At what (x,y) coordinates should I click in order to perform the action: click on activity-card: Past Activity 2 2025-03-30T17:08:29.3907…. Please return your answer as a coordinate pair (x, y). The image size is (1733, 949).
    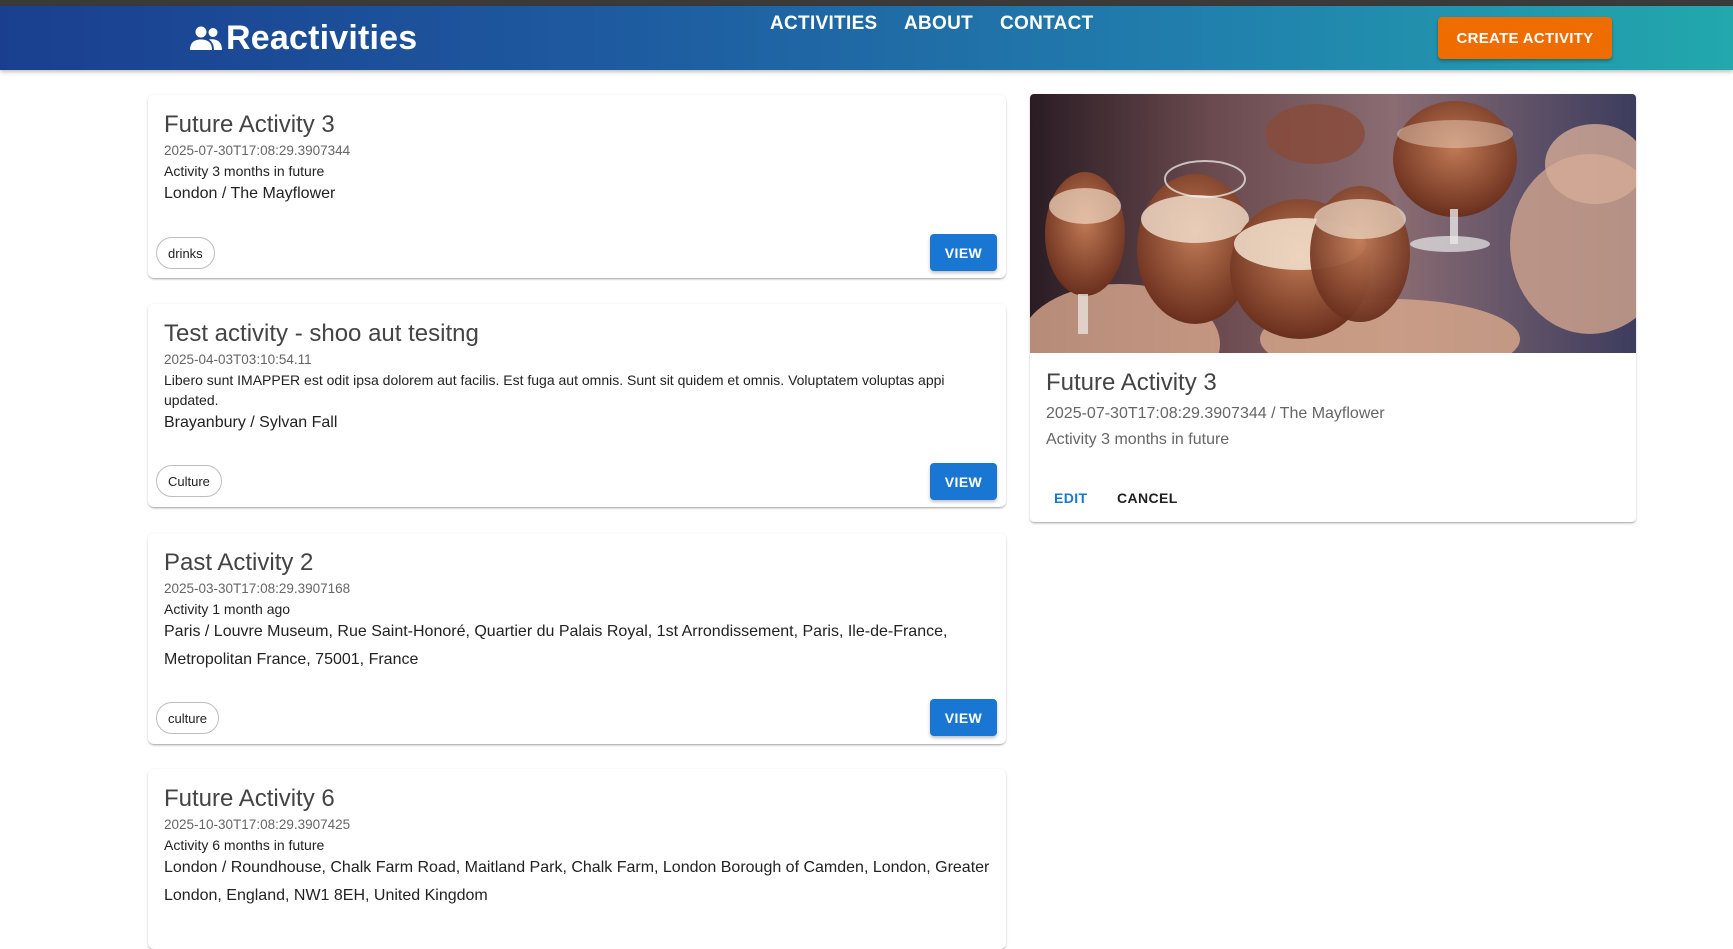
    Looking at the image, I should click on (577, 638).